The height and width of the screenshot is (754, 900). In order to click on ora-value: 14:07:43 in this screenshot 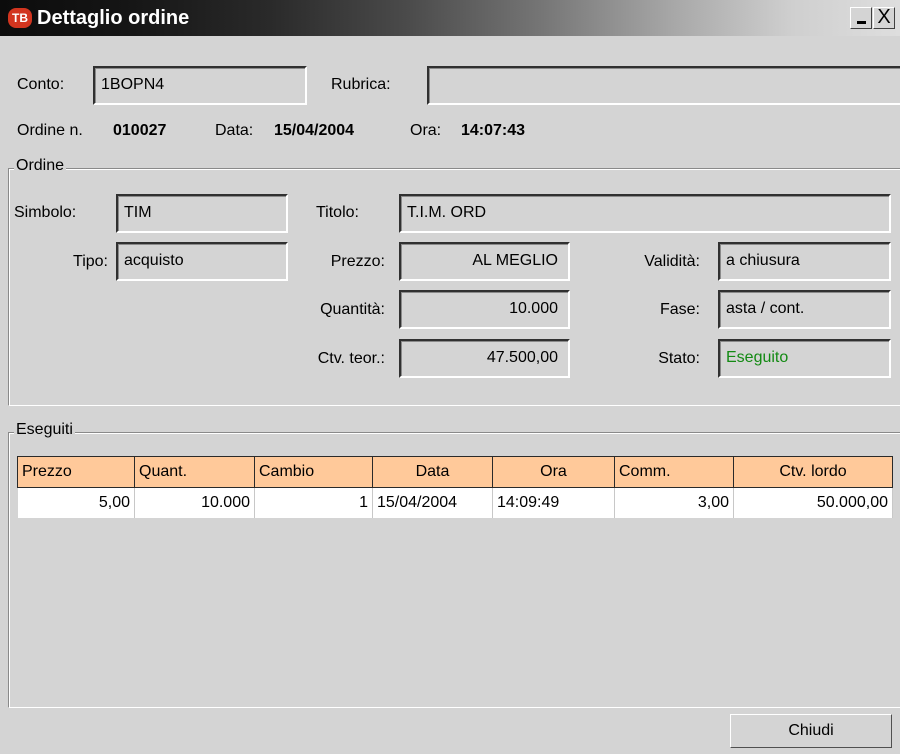, I will do `click(493, 130)`.